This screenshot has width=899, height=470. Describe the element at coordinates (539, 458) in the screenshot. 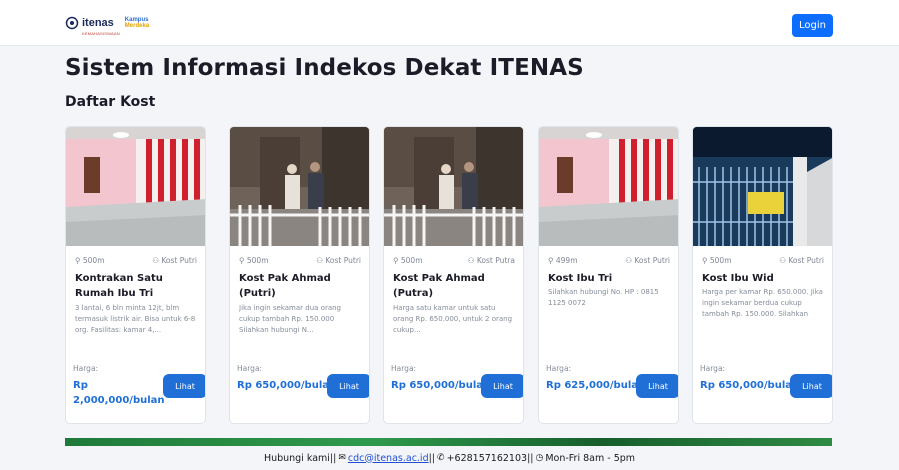

I see `clock-icon: ◷` at that location.